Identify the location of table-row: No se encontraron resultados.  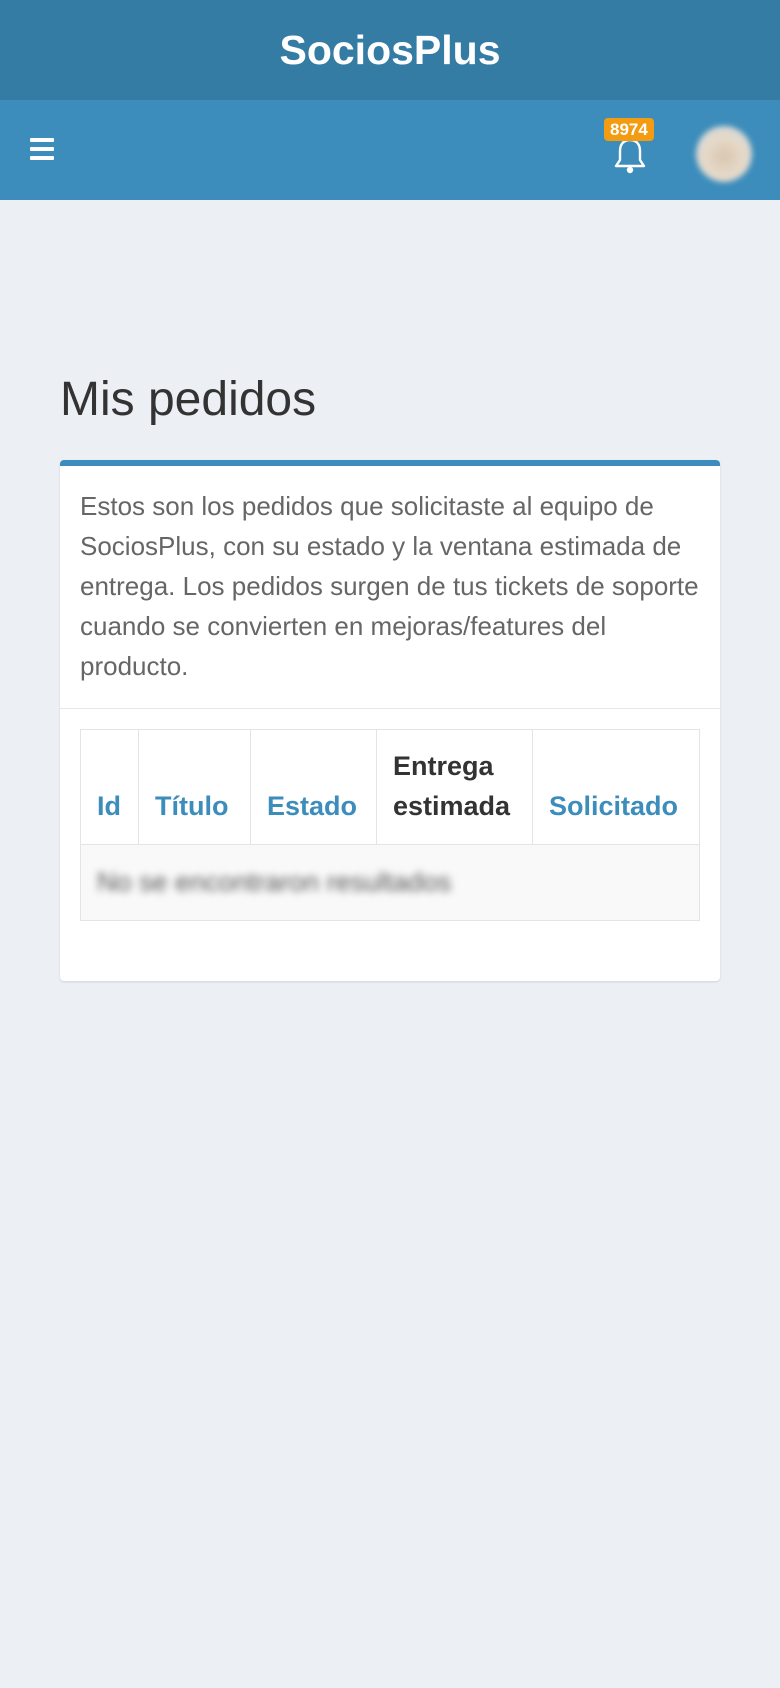
(390, 882).